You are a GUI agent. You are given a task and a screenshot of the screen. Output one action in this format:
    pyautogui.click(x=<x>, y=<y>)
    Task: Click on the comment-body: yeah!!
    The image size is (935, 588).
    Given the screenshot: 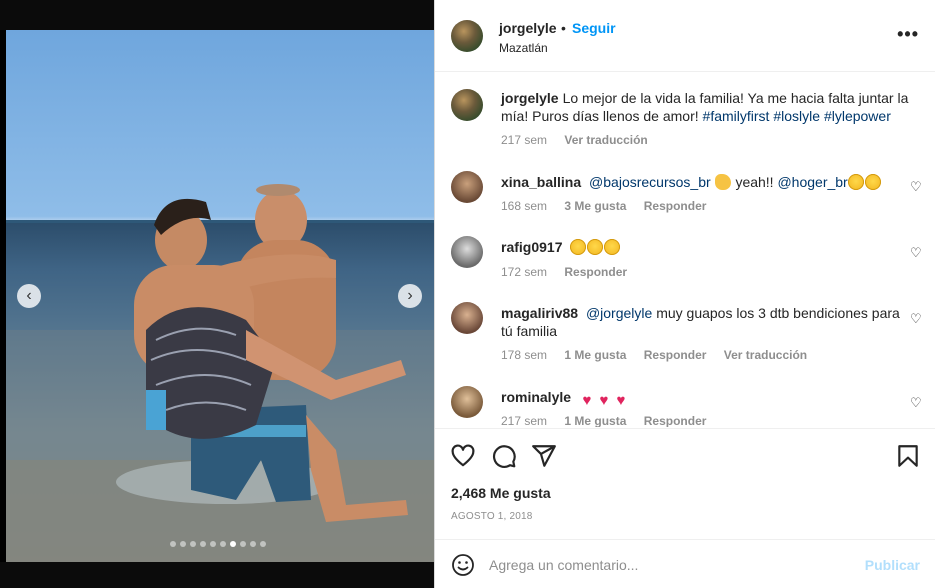 What is the action you would take?
    pyautogui.click(x=754, y=182)
    